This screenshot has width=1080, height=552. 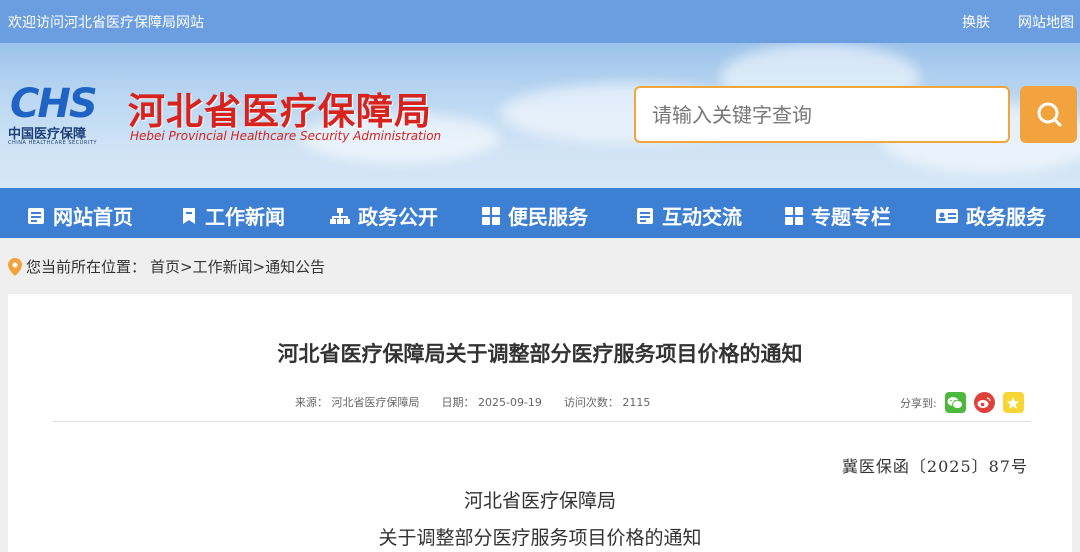 What do you see at coordinates (106, 23) in the screenshot?
I see `welcome-text: 欢迎访问河北省医疗保障局网站` at bounding box center [106, 23].